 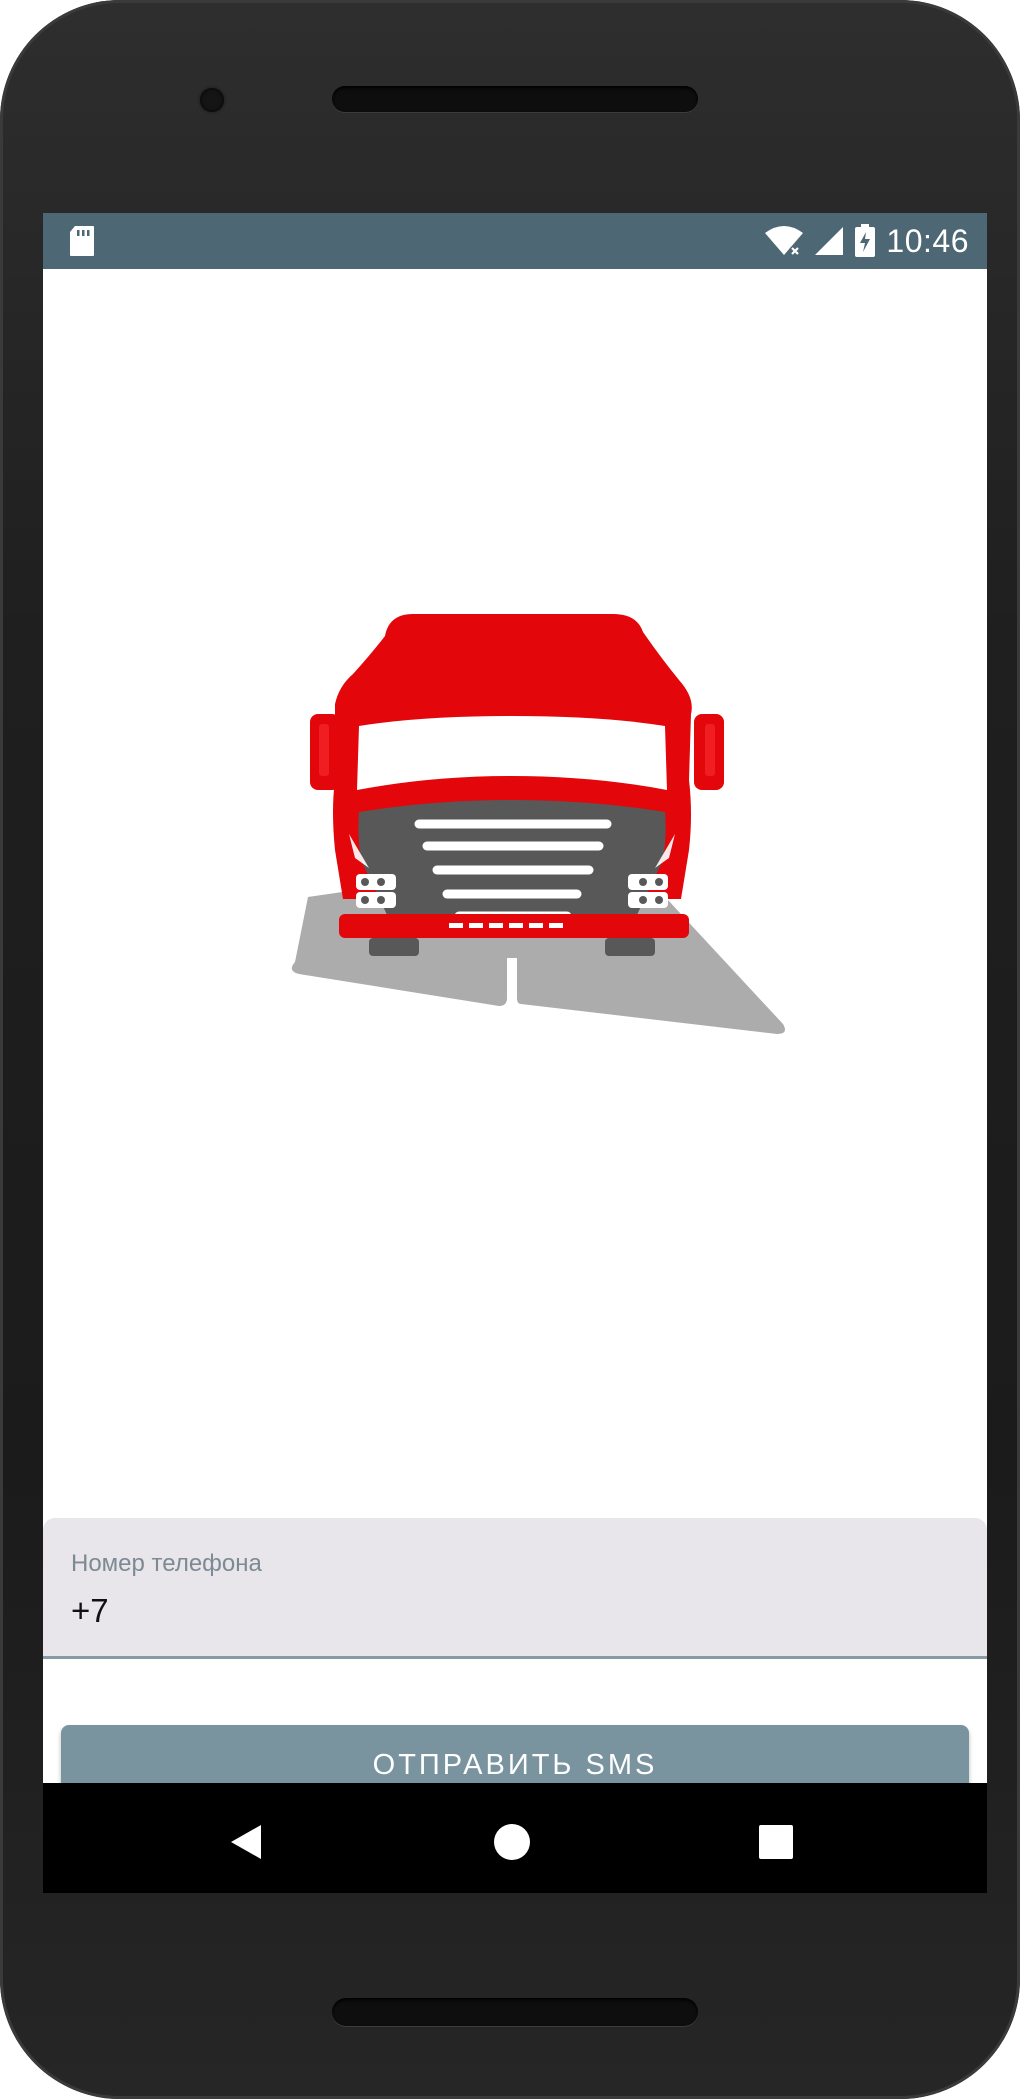 What do you see at coordinates (212, 100) in the screenshot?
I see `front-camera` at bounding box center [212, 100].